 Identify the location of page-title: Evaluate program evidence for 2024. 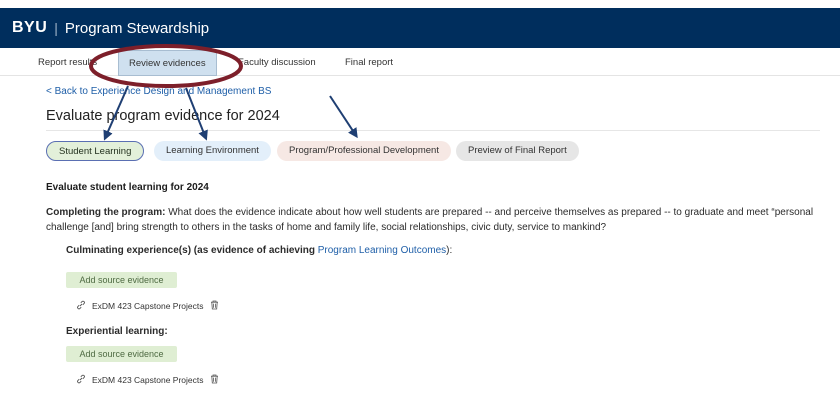
(163, 116).